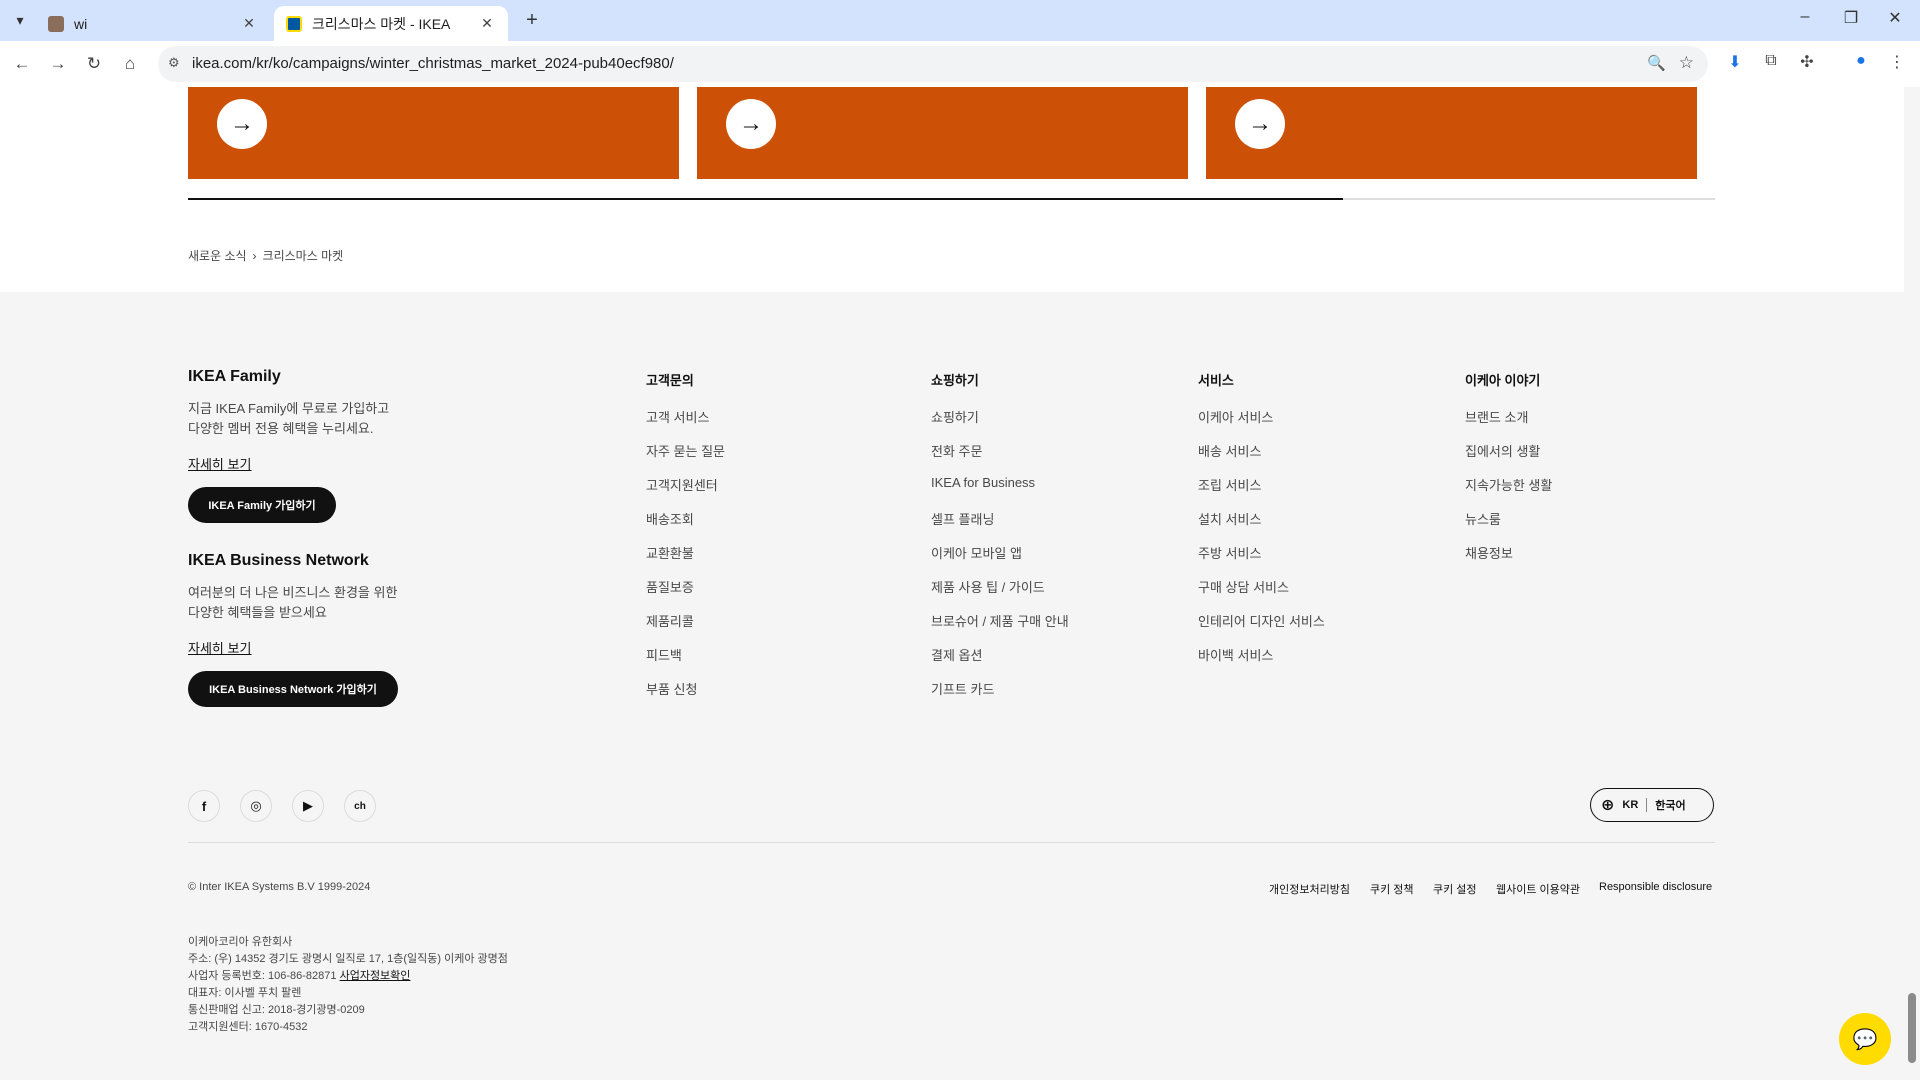 This screenshot has width=1920, height=1080. Describe the element at coordinates (1496, 416) in the screenshot. I see `footer-link: 브랜드 소개` at that location.